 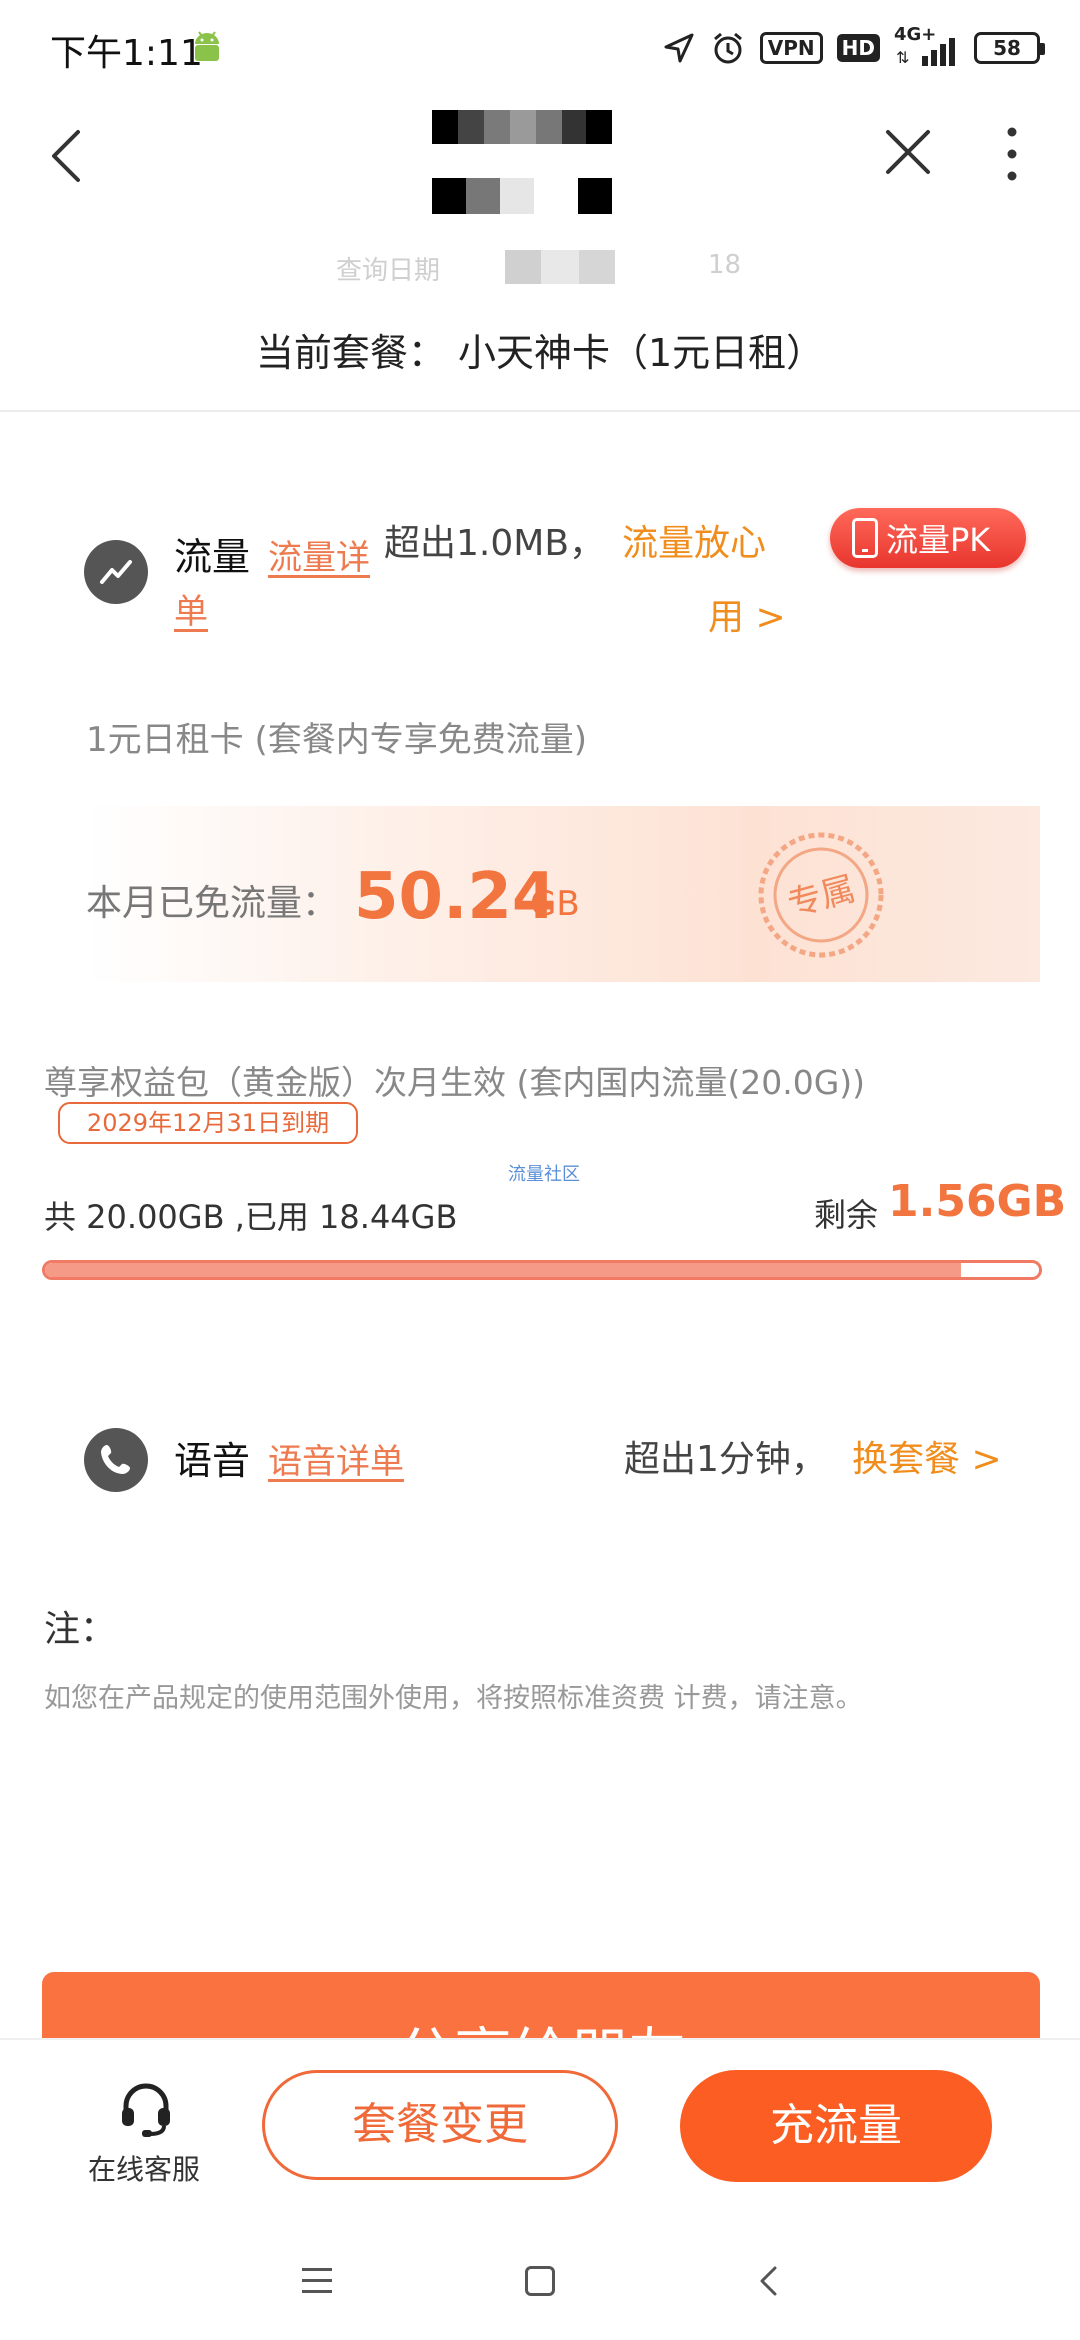 What do you see at coordinates (927, 46) in the screenshot?
I see `signal-4g-icon: 4G+ ⇅` at bounding box center [927, 46].